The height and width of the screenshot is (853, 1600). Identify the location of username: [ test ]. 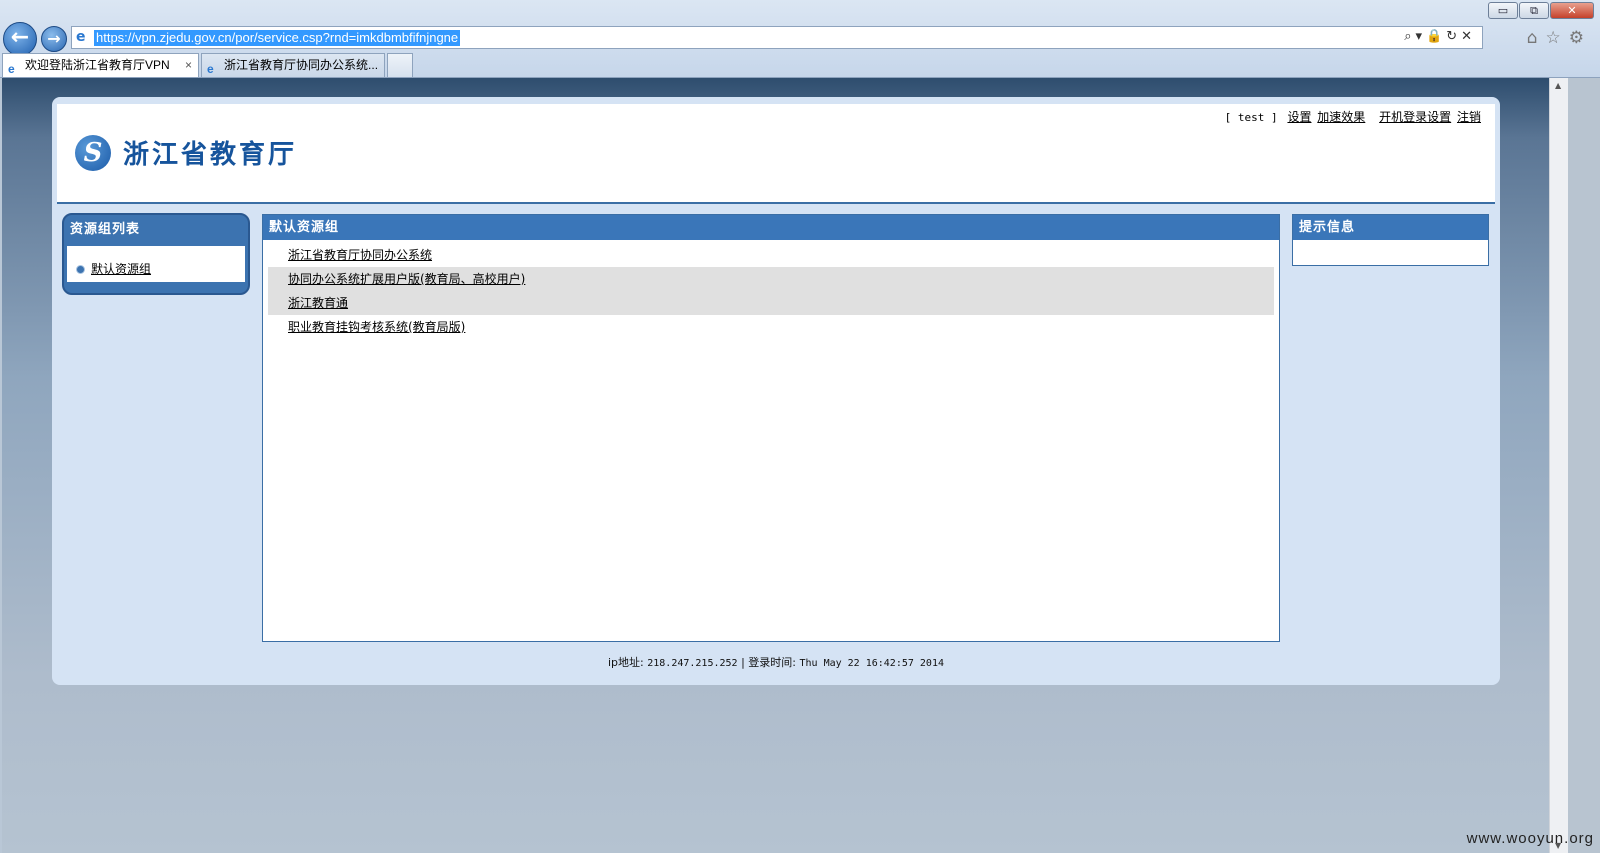
(1251, 117).